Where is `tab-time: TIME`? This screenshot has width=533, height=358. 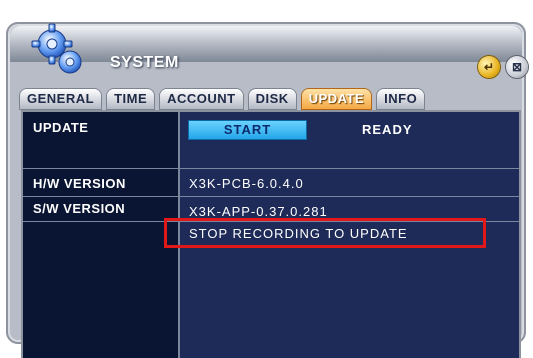 tab-time: TIME is located at coordinates (131, 99).